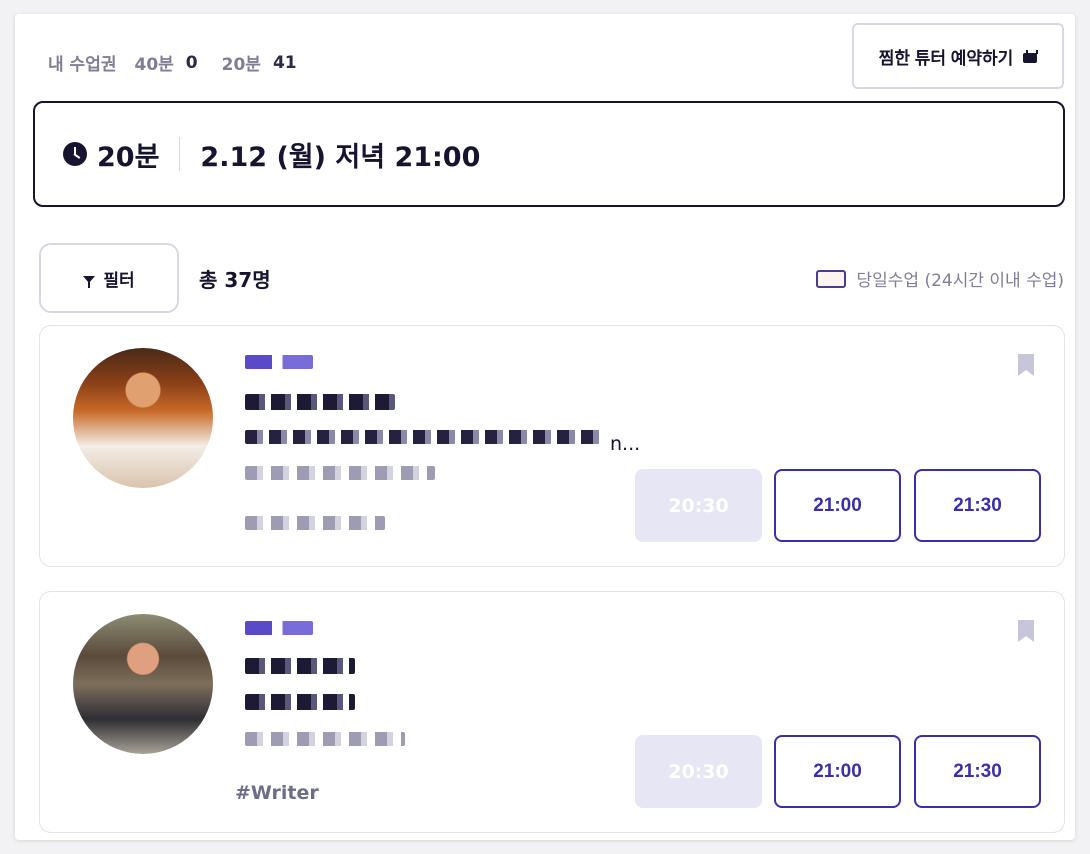  I want to click on divider, so click(180, 154).